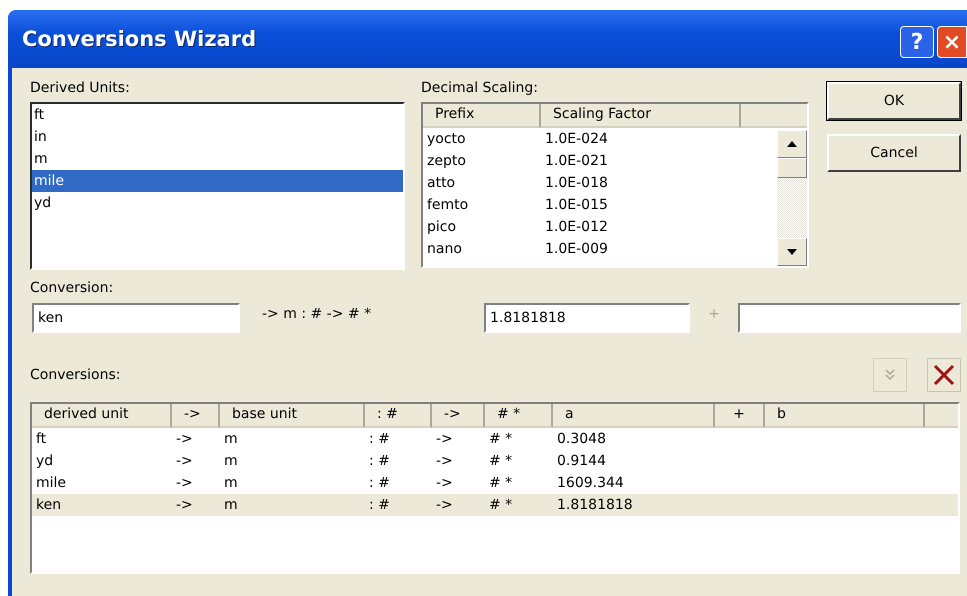  I want to click on column-header: b, so click(845, 416).